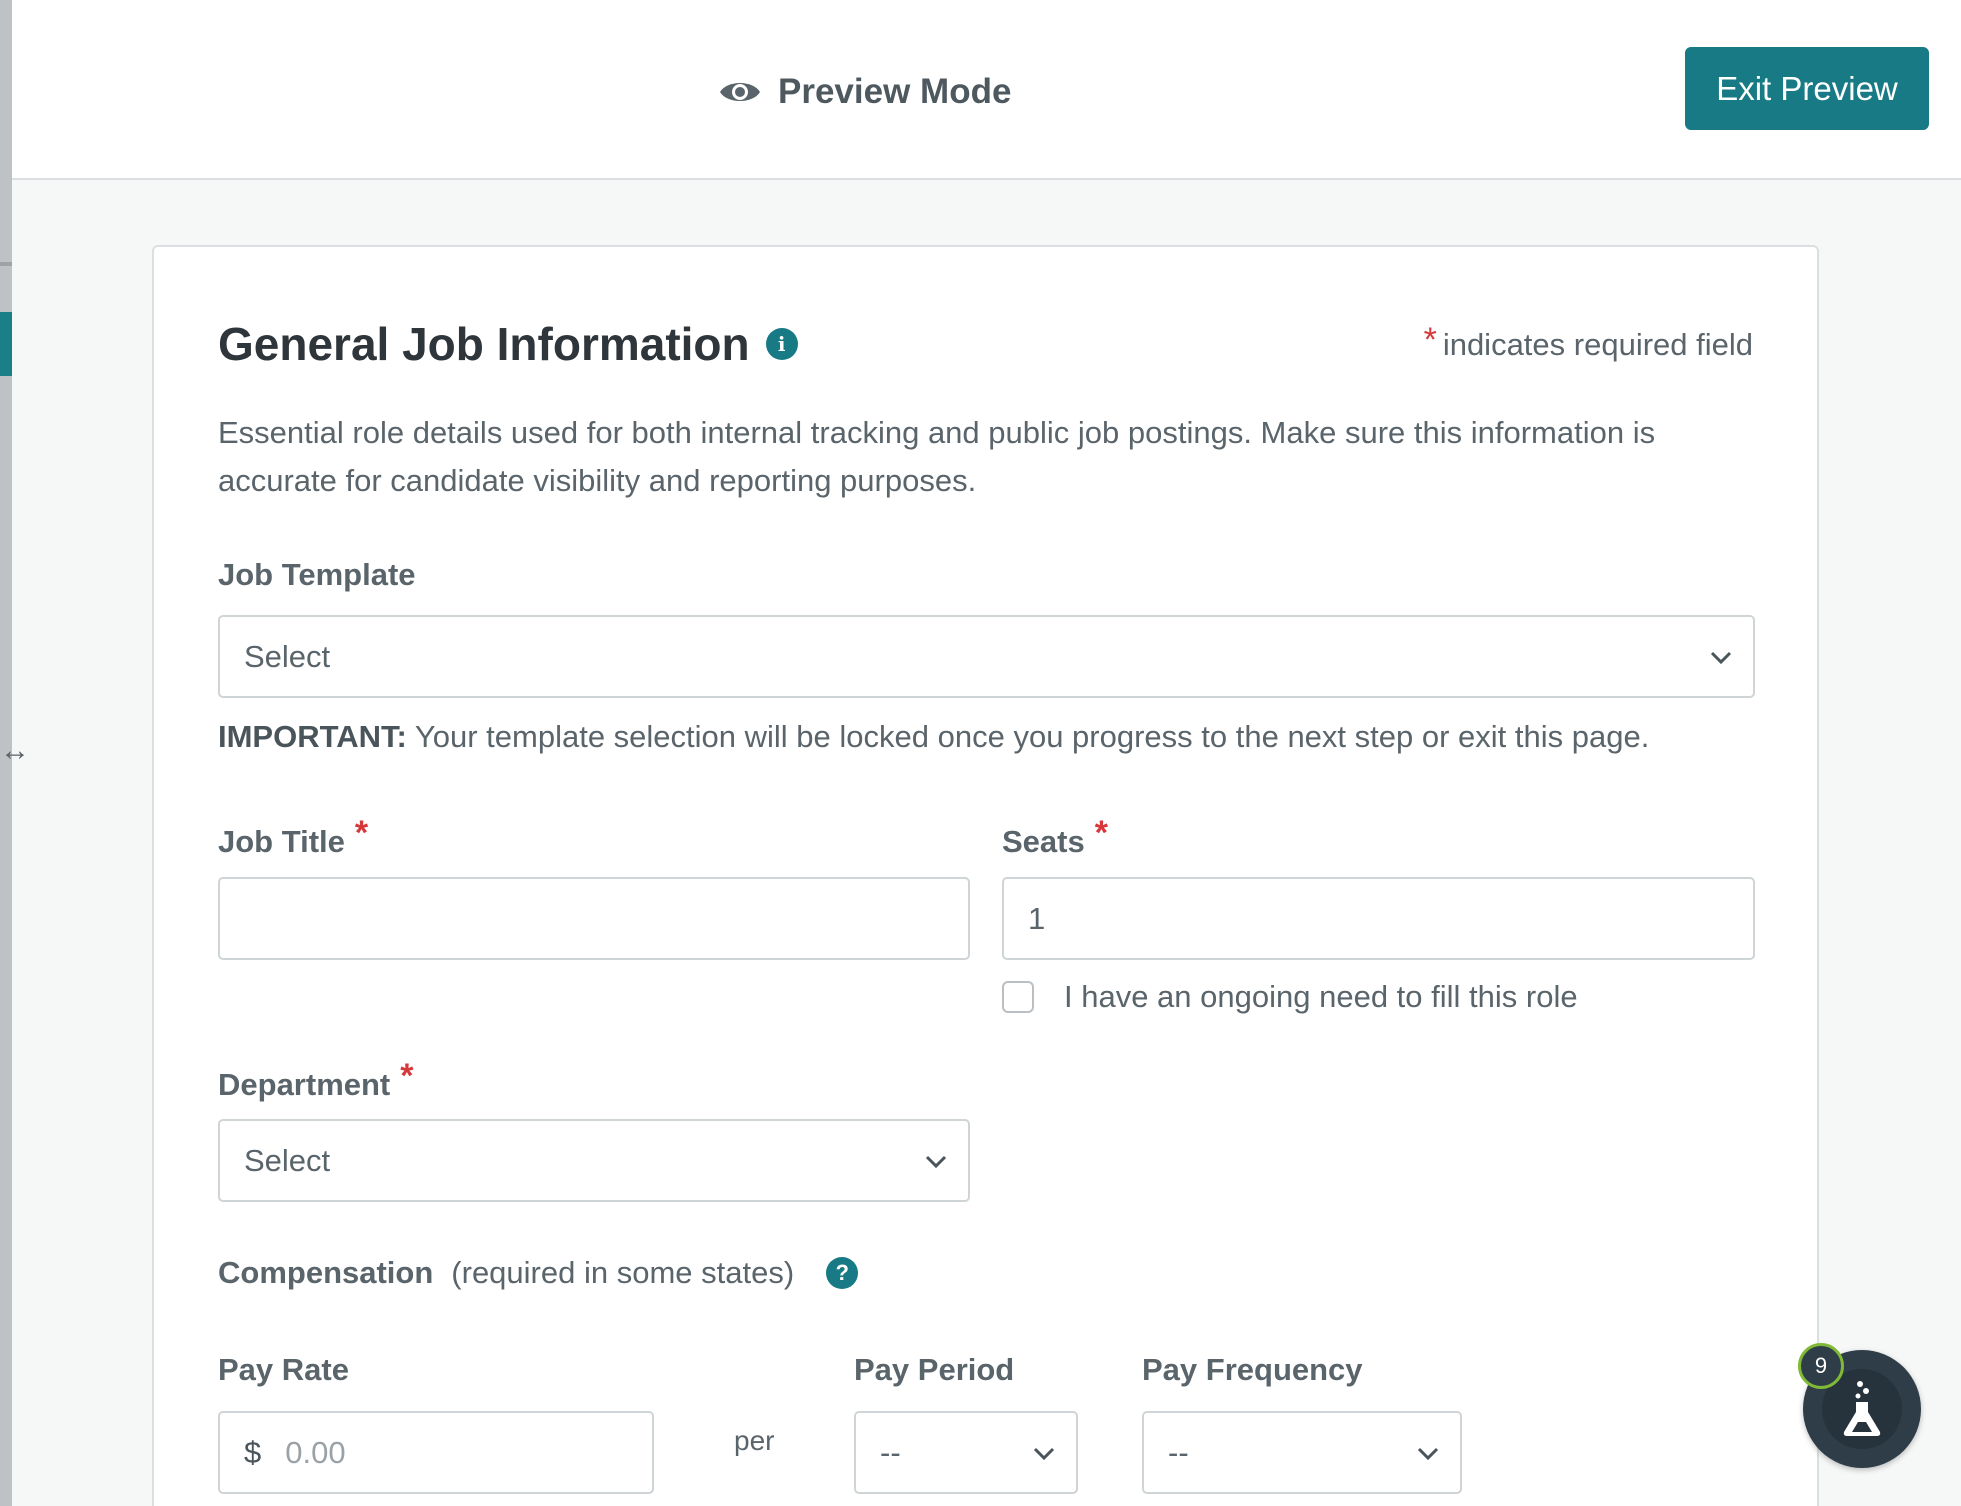  What do you see at coordinates (1178, 1452) in the screenshot?
I see `pay-frequency-value: --` at bounding box center [1178, 1452].